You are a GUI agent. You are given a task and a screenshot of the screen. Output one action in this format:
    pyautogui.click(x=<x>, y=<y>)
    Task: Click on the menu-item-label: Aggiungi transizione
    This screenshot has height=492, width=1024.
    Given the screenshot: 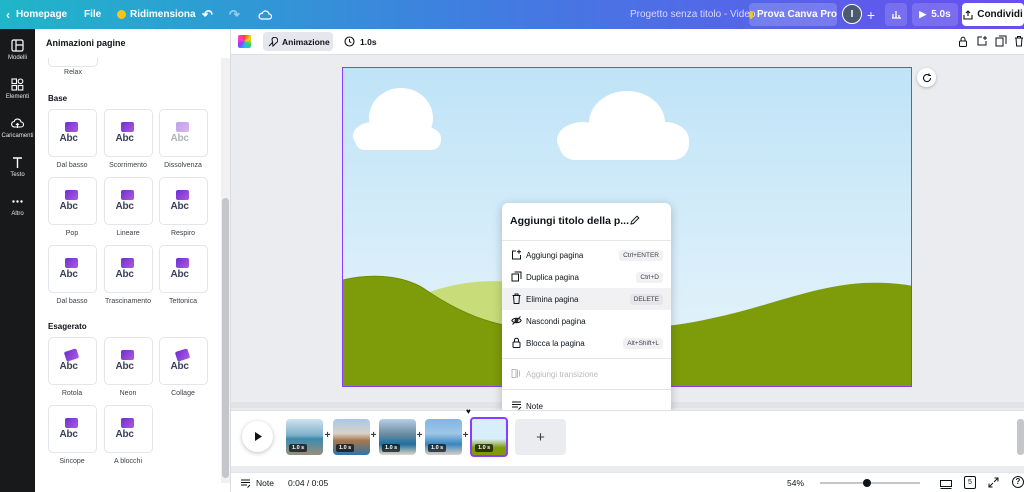 What is the action you would take?
    pyautogui.click(x=562, y=374)
    